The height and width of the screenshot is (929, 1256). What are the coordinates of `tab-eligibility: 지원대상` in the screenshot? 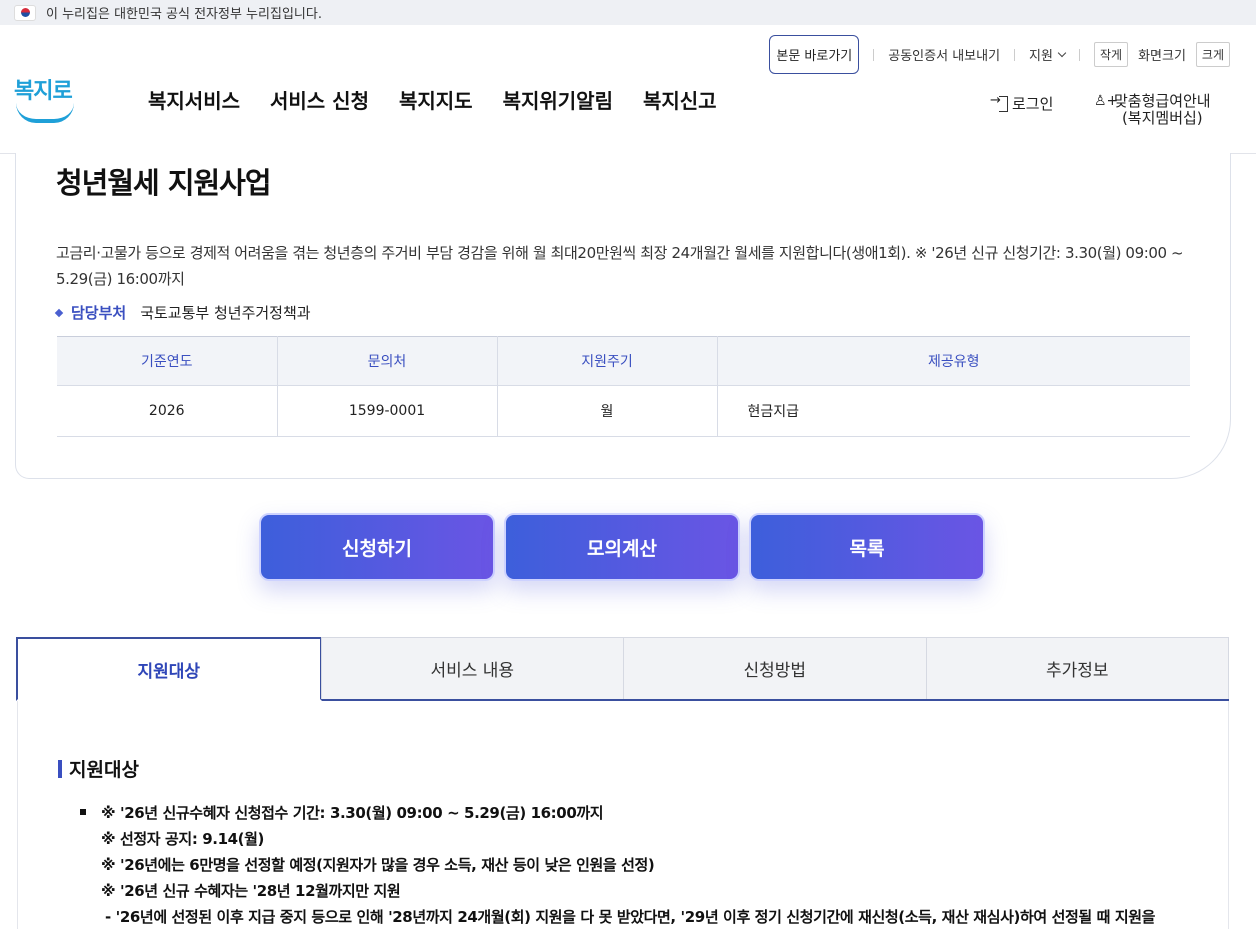 It's located at (169, 669).